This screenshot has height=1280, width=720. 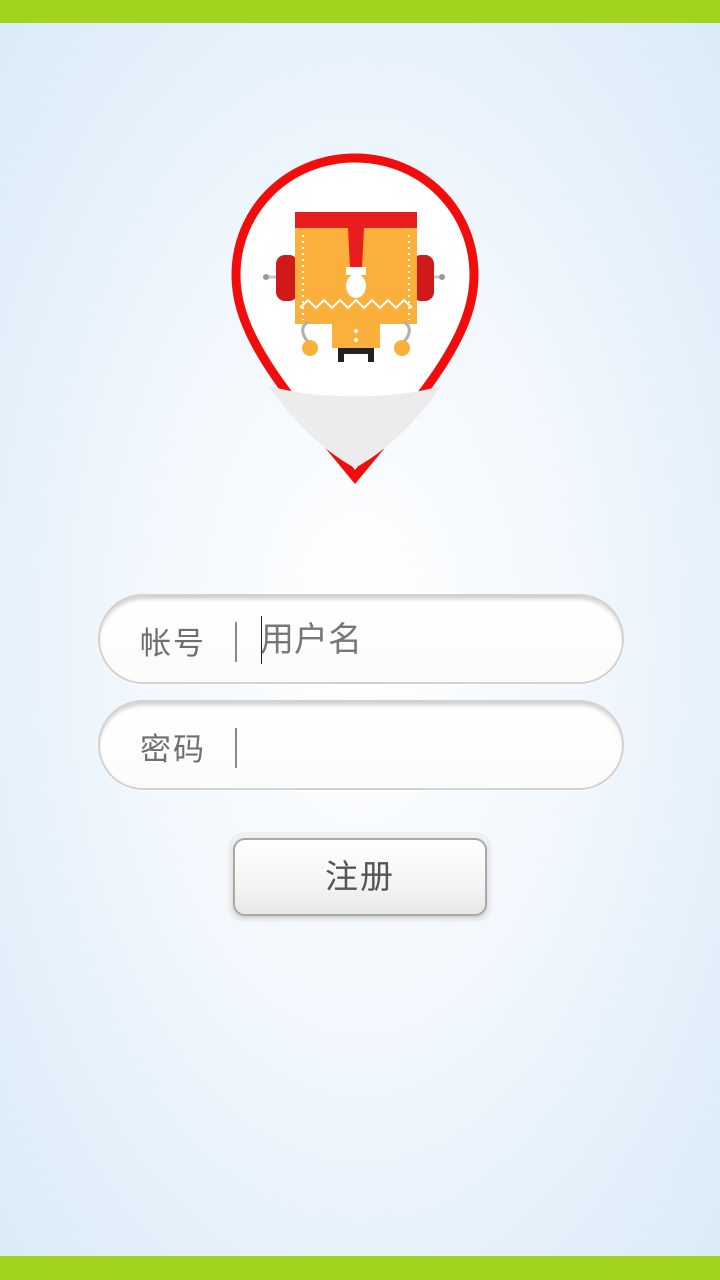 What do you see at coordinates (236, 642) in the screenshot?
I see `account-divider` at bounding box center [236, 642].